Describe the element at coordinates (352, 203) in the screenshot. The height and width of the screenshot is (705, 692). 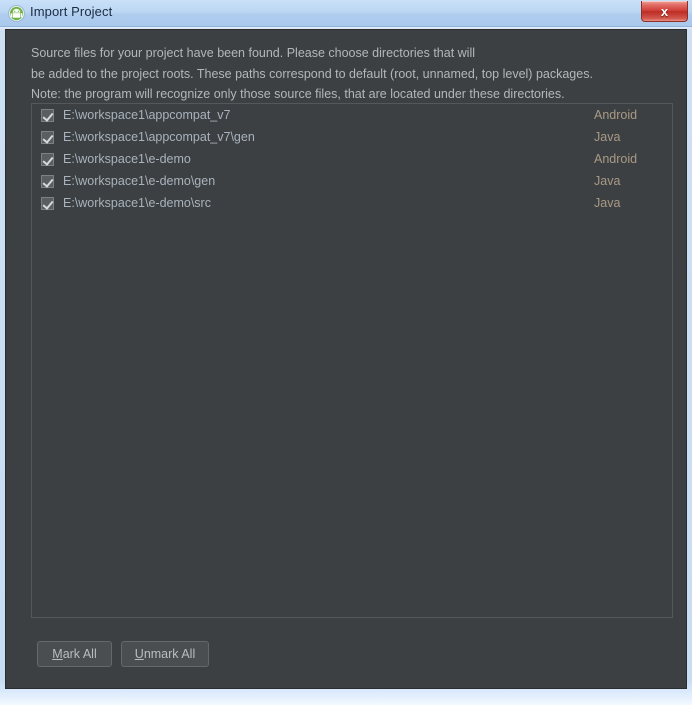
I see `table-row: E:\workspace1\e-demo\src Java` at that location.